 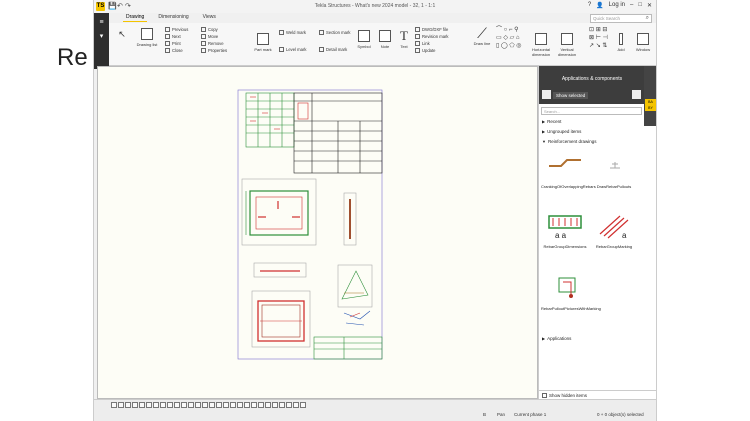 What do you see at coordinates (571, 292) in the screenshot?
I see `component-rebar-pullout-pictures: RebarPulloutPicturesWithMarking` at bounding box center [571, 292].